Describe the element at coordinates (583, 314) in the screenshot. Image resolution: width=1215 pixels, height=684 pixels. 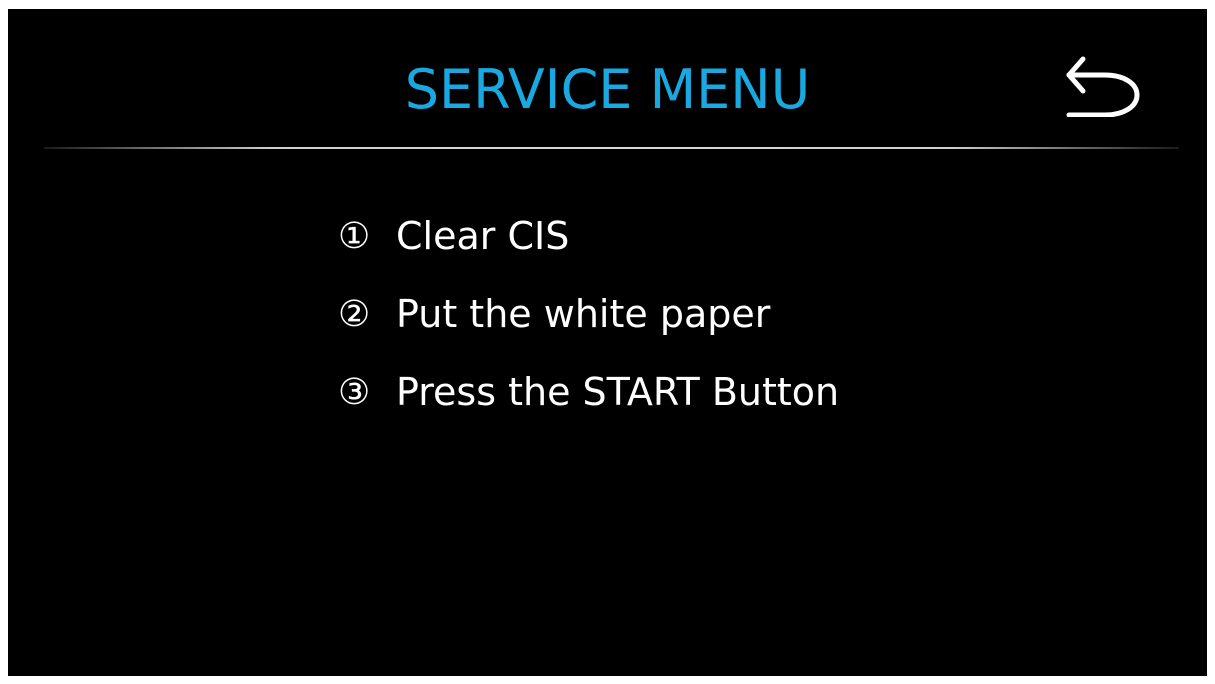
I see `step-text: Put the white paper` at that location.